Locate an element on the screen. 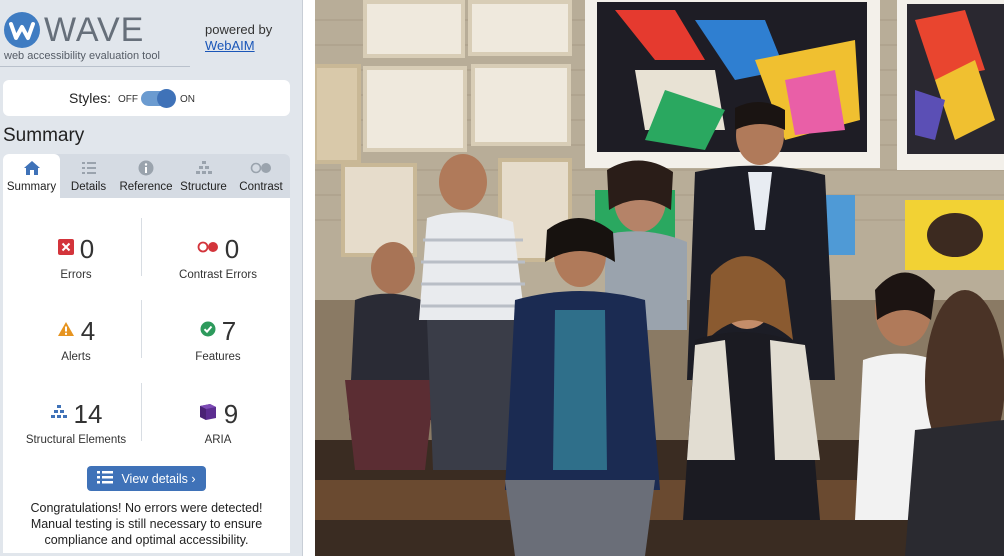 The image size is (1004, 556). feature-icon is located at coordinates (208, 331).